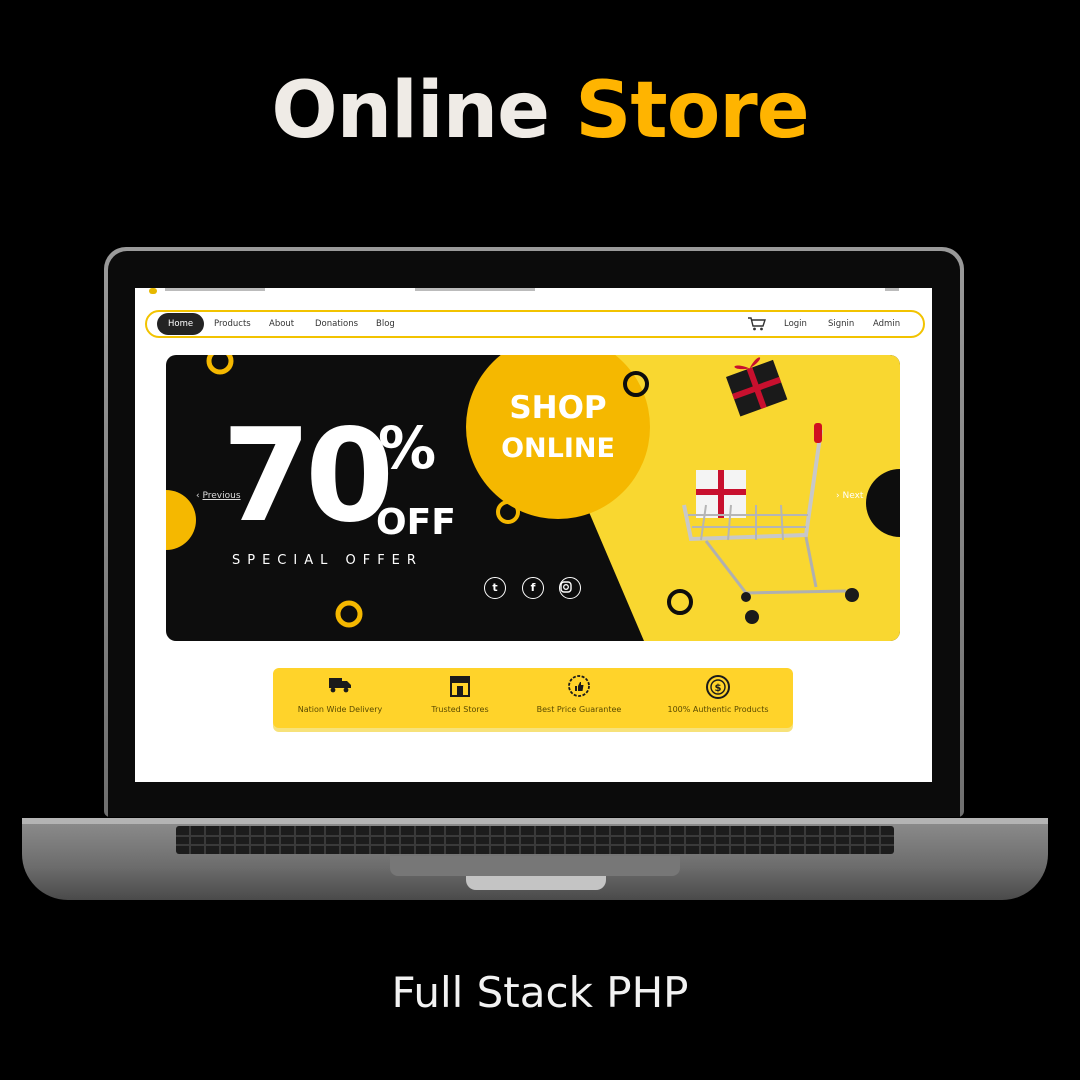 The image size is (1080, 1080). I want to click on instagram-icon, so click(570, 588).